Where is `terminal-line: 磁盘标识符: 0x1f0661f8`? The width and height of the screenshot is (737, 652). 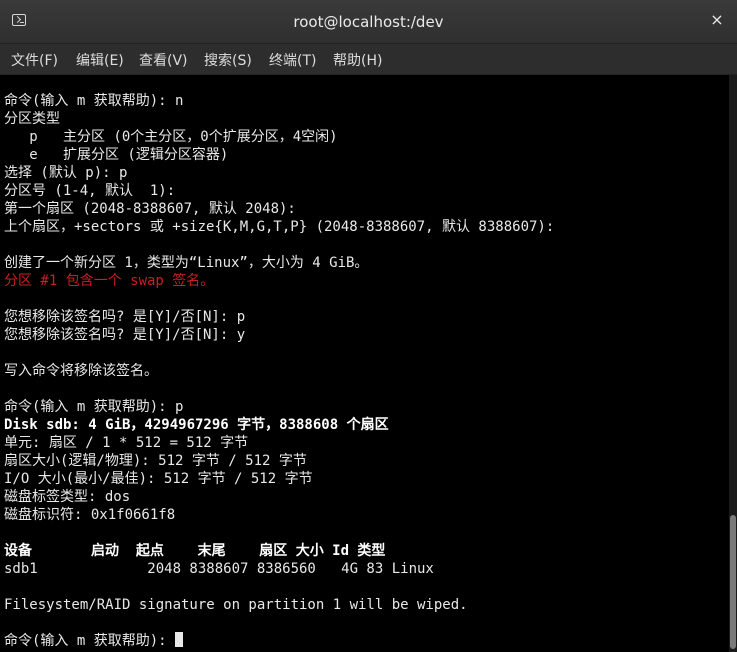
terminal-line: 磁盘标识符: 0x1f0661f8 is located at coordinates (90, 515).